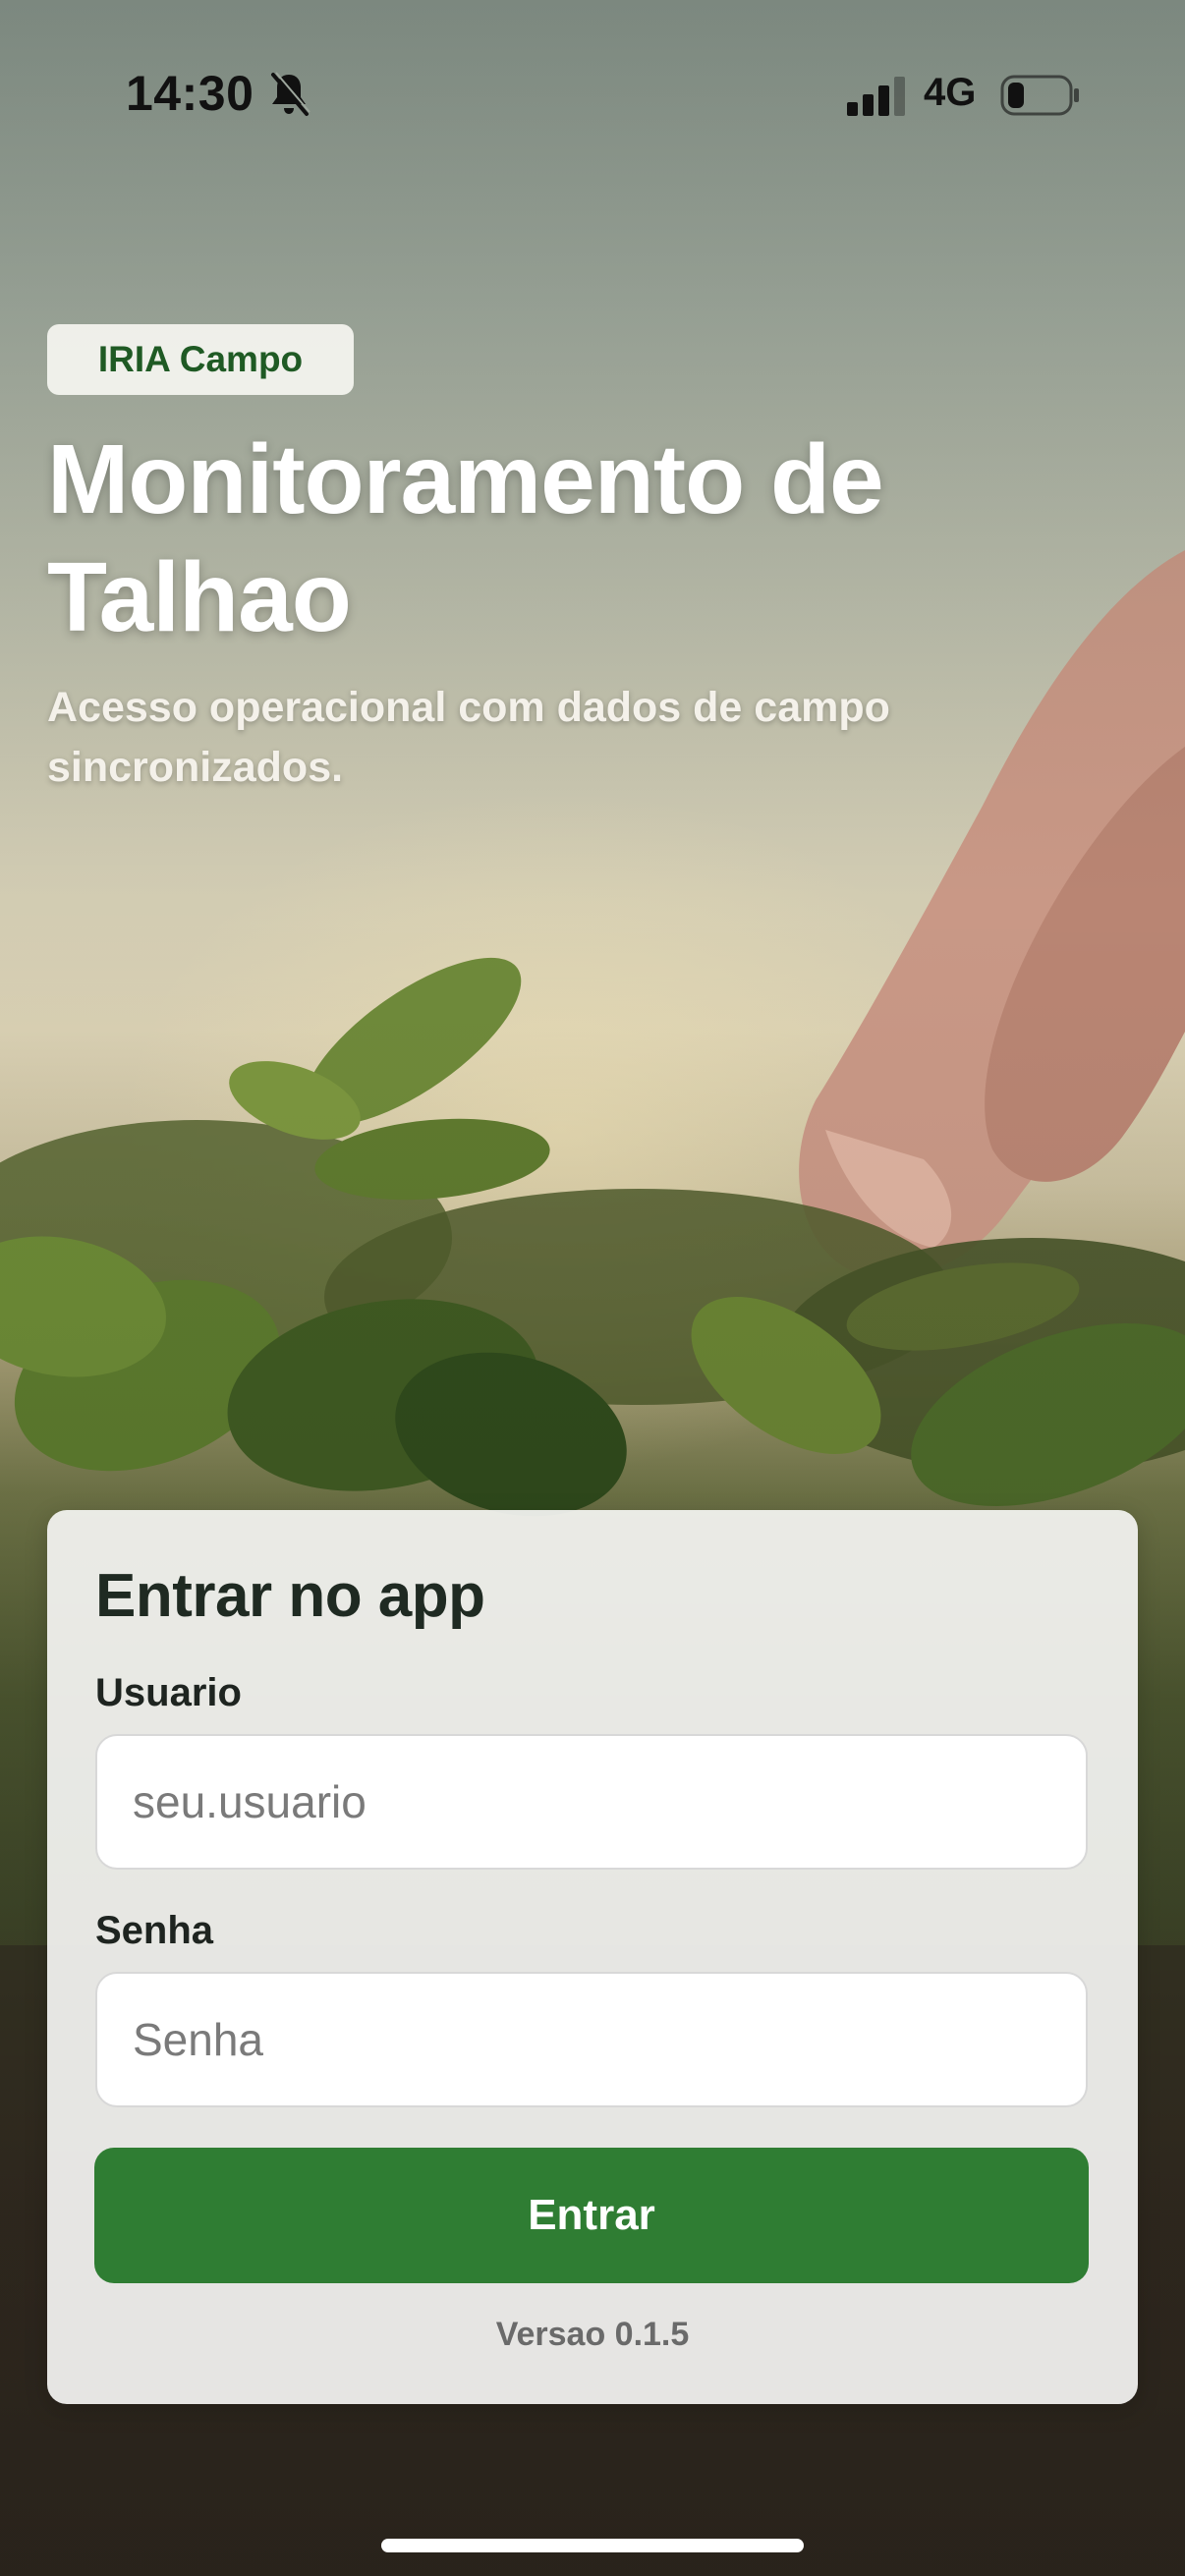 The image size is (1185, 2576). What do you see at coordinates (592, 2215) in the screenshot?
I see `login-button: Entrar` at bounding box center [592, 2215].